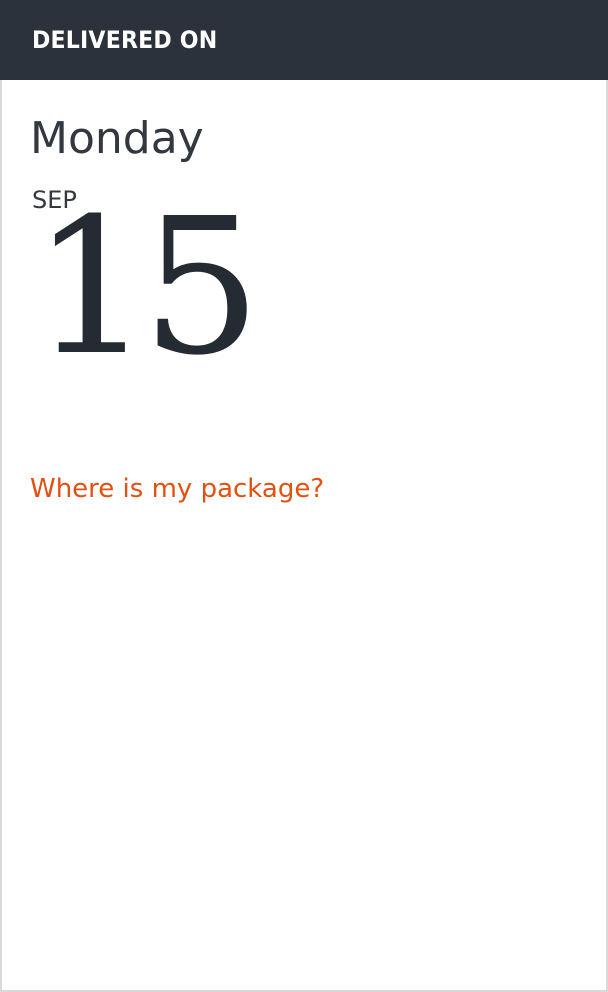  Describe the element at coordinates (304, 40) in the screenshot. I see `delivery-header: DELIVERED ON` at that location.